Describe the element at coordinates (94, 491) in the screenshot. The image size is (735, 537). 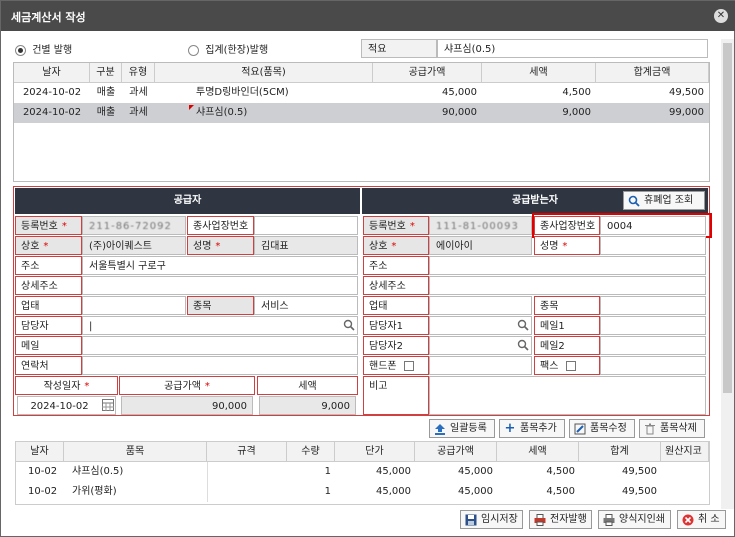
I see `item-name: 가위(평화)` at that location.